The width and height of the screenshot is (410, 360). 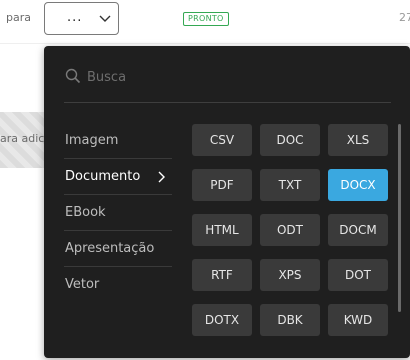 What do you see at coordinates (290, 140) in the screenshot?
I see `format-button-doc: DOC` at bounding box center [290, 140].